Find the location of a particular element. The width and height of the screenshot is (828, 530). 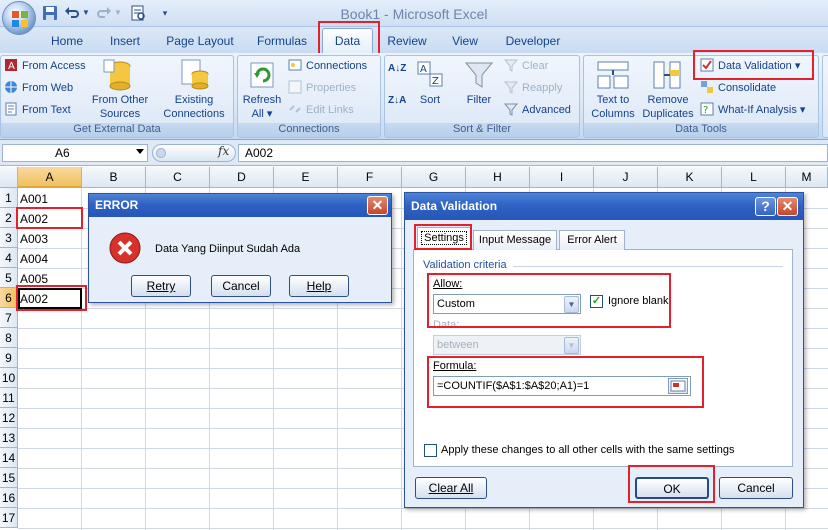

ignore-blank-checkbox: ✓ is located at coordinates (596, 301).